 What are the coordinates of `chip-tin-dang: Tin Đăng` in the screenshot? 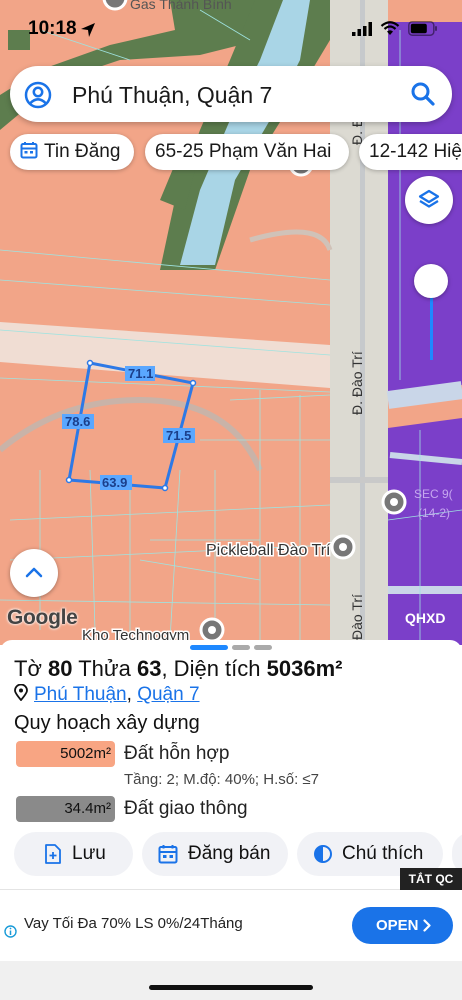 It's located at (72, 152).